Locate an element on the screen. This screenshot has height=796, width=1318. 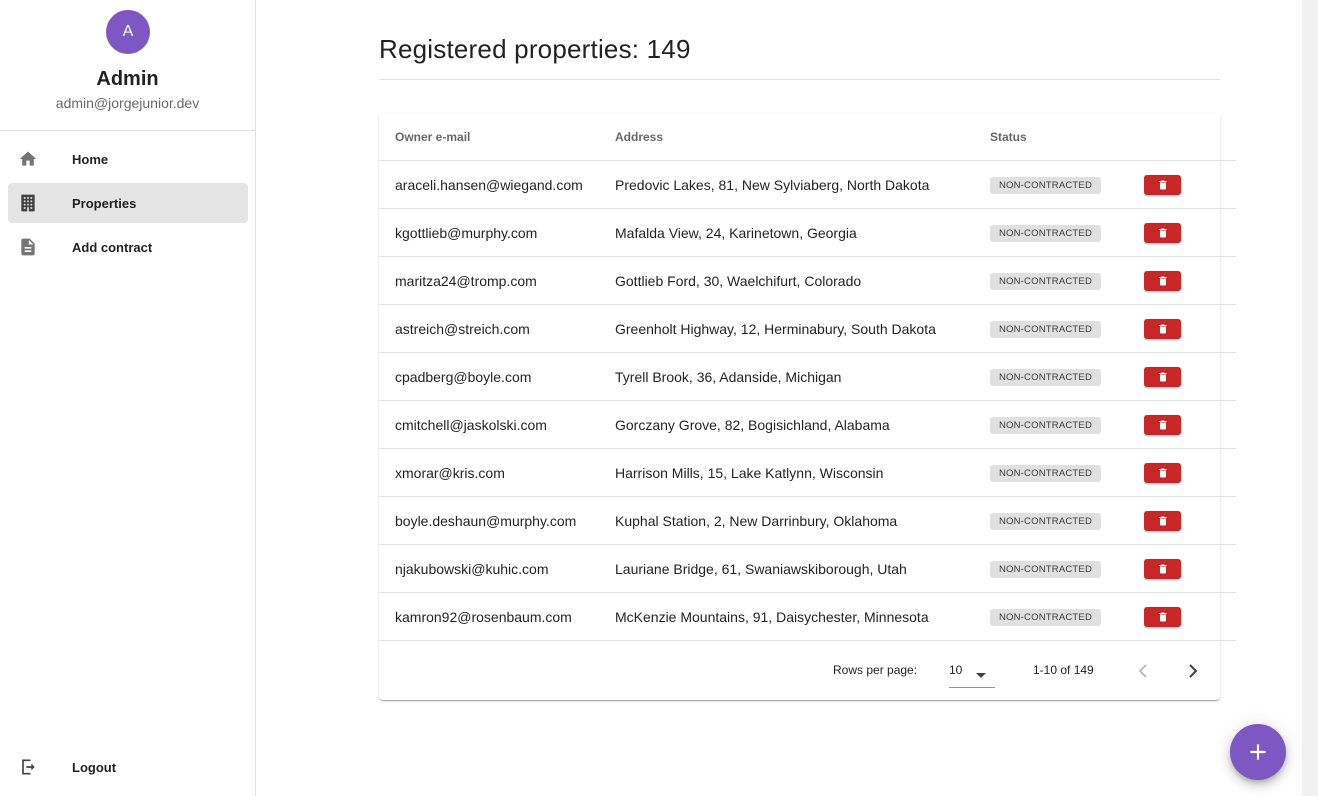
avatar: A is located at coordinates (128, 32).